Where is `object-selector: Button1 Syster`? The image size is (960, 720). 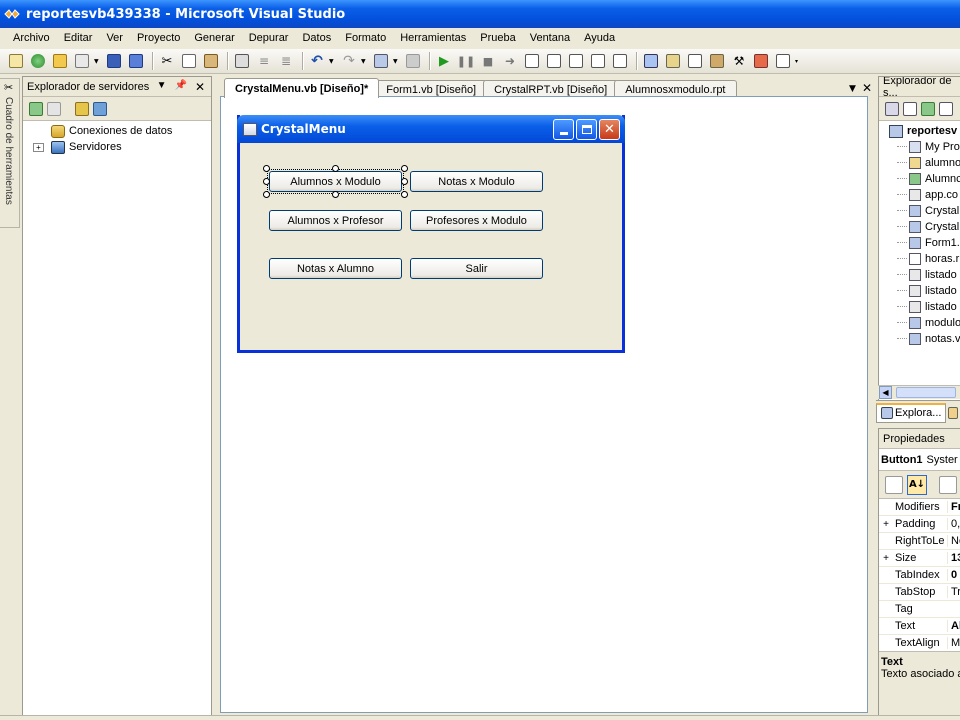
object-selector: Button1 Syster is located at coordinates (919, 460).